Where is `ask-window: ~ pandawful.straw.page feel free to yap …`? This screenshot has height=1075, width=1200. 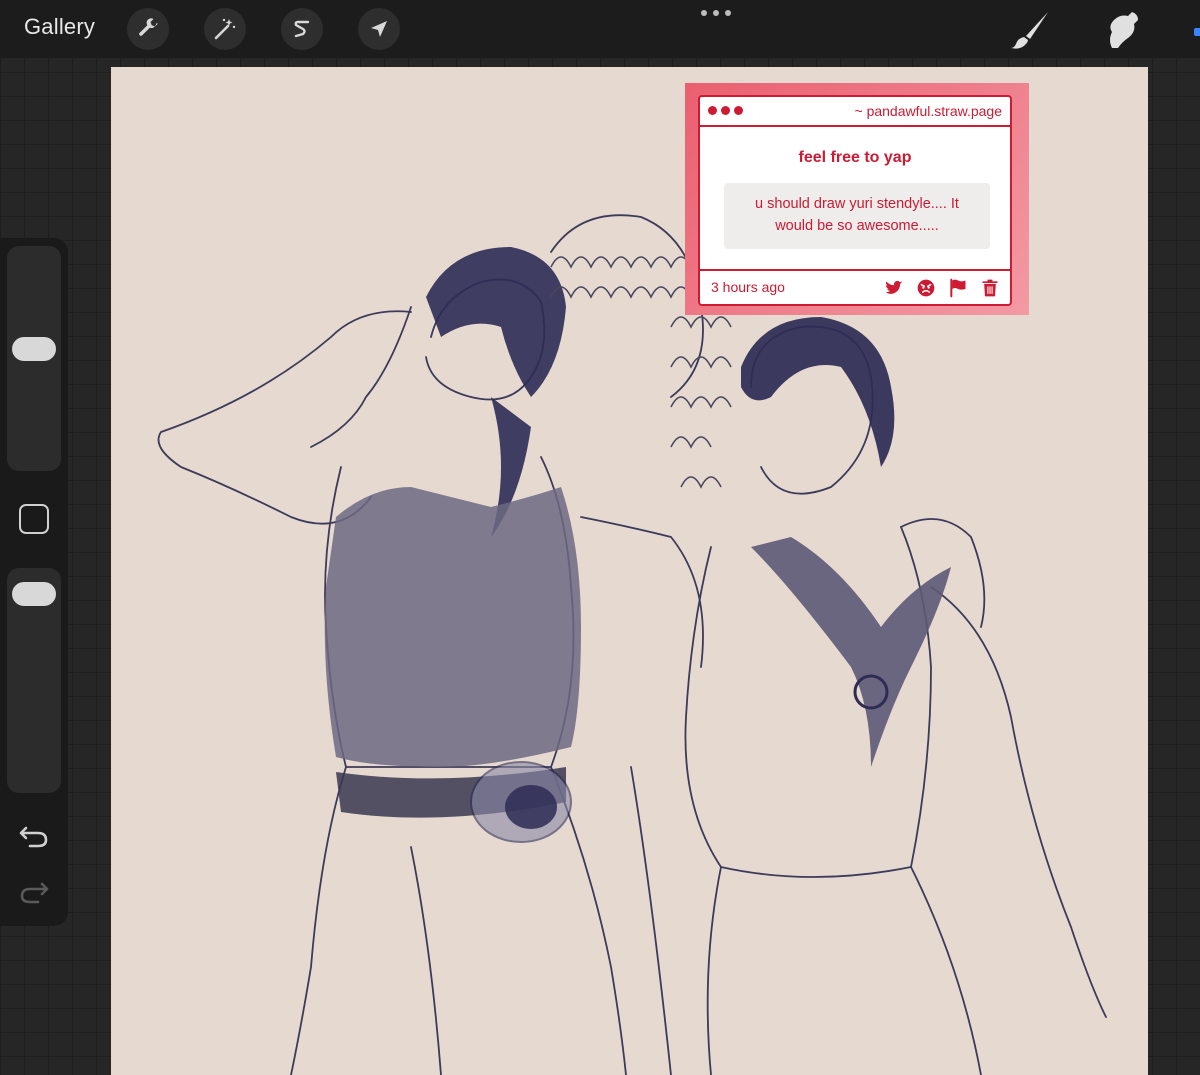 ask-window: ~ pandawful.straw.page feel free to yap … is located at coordinates (855, 200).